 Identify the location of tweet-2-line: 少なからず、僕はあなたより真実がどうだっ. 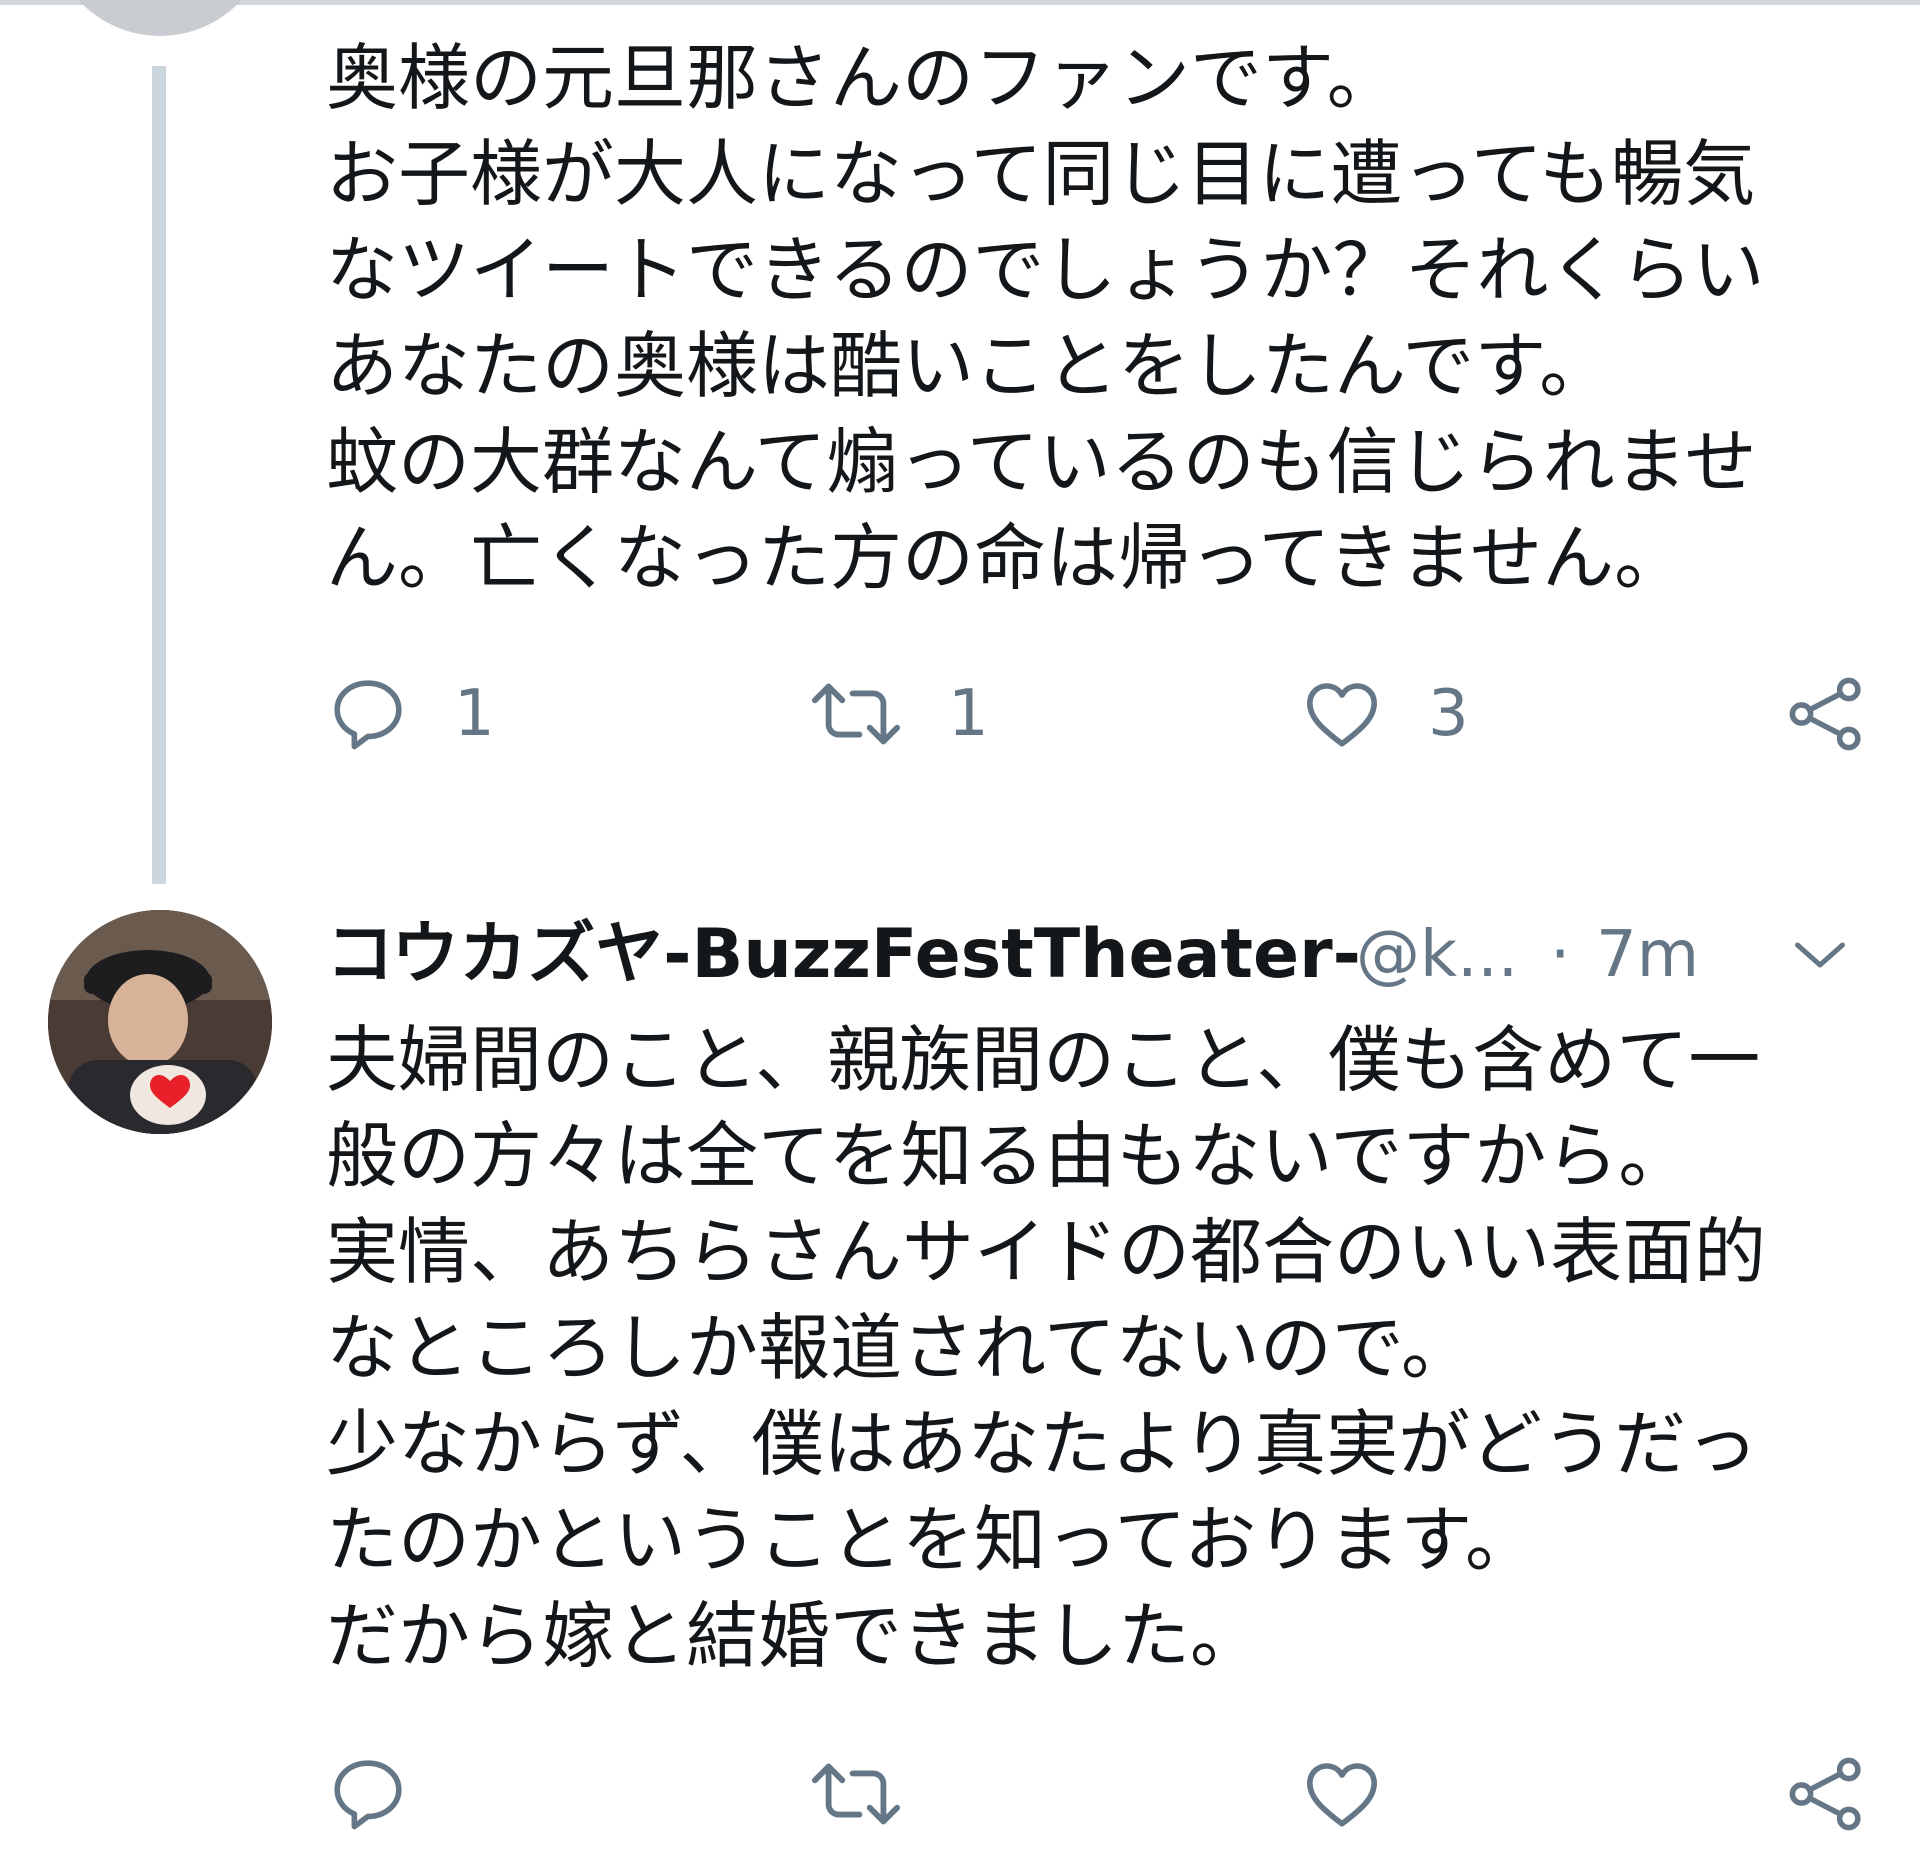
(1042, 1444).